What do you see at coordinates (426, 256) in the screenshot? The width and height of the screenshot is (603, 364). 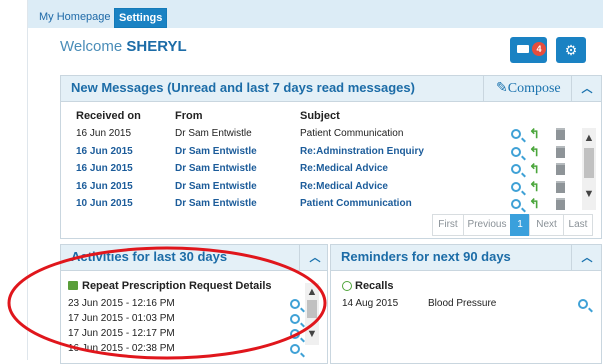 I see `reminders-panel-title: Reminders for next 90 days` at bounding box center [426, 256].